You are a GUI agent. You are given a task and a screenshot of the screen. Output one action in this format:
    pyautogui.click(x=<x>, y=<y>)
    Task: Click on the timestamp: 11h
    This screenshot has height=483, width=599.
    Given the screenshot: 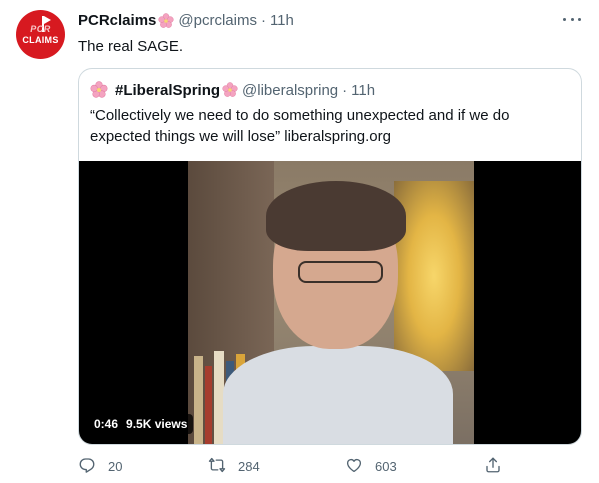 What is the action you would take?
    pyautogui.click(x=282, y=20)
    